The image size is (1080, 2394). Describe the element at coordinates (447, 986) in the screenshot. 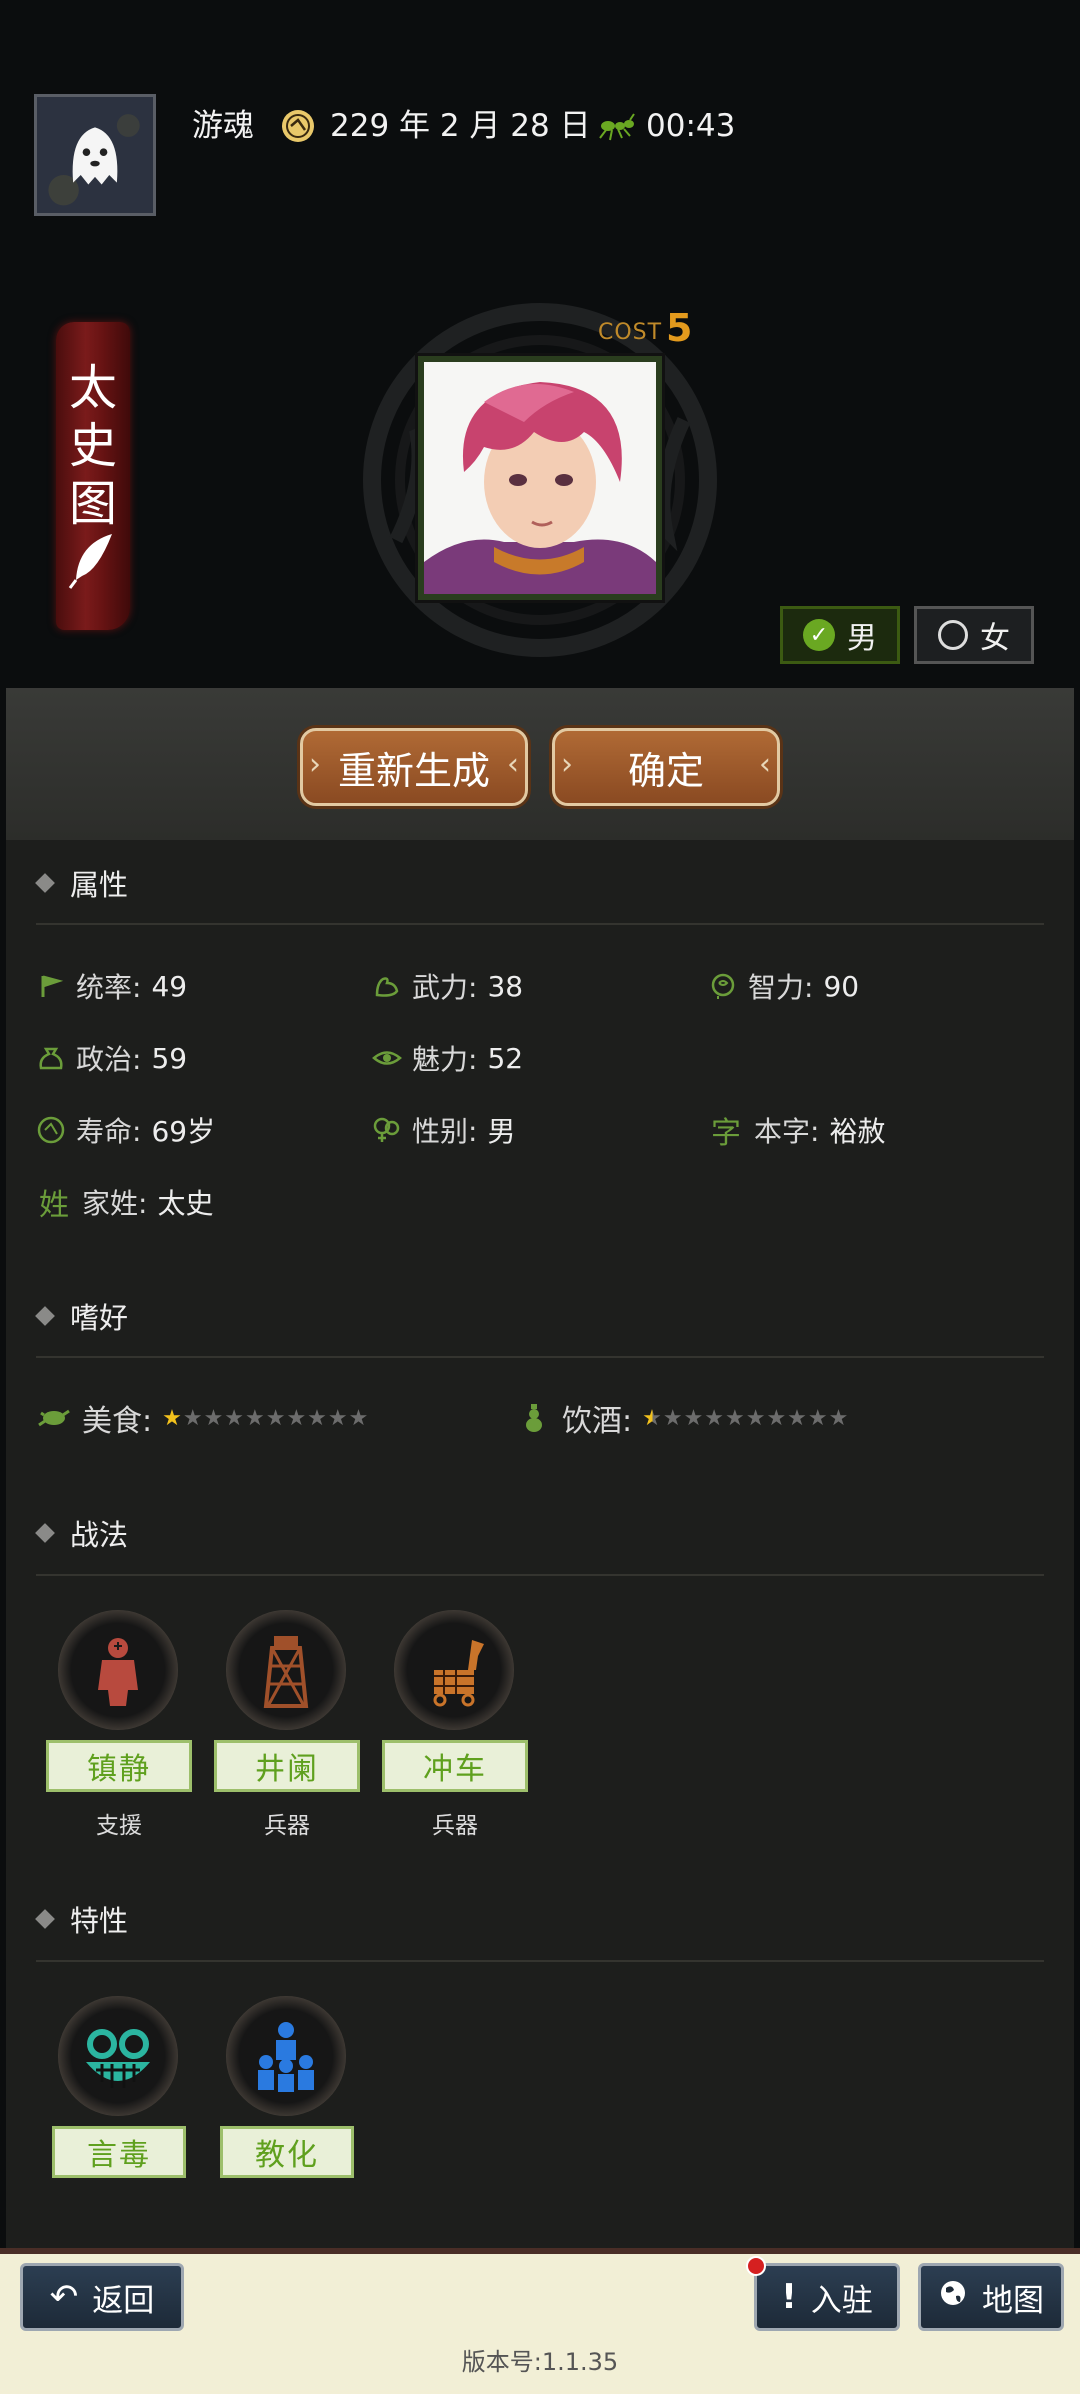

I see `attr-force: 武力: 38` at that location.